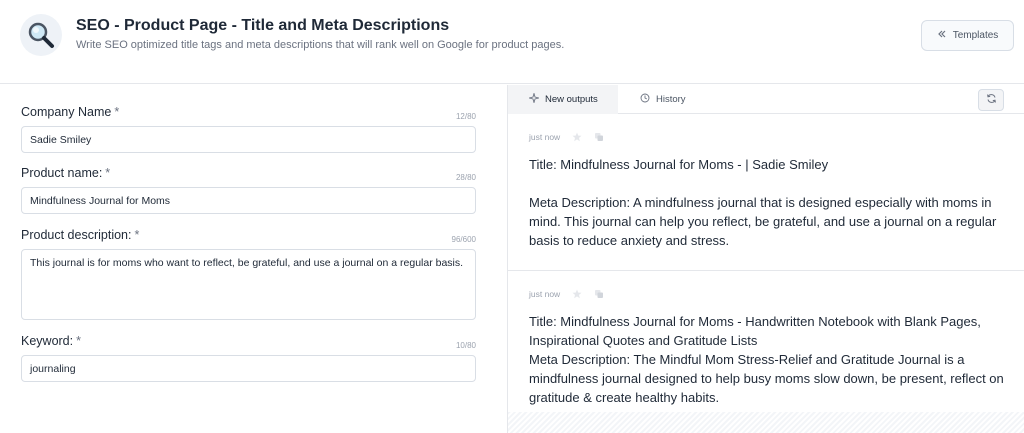  I want to click on company-name-label: Company Name *, so click(70, 112).